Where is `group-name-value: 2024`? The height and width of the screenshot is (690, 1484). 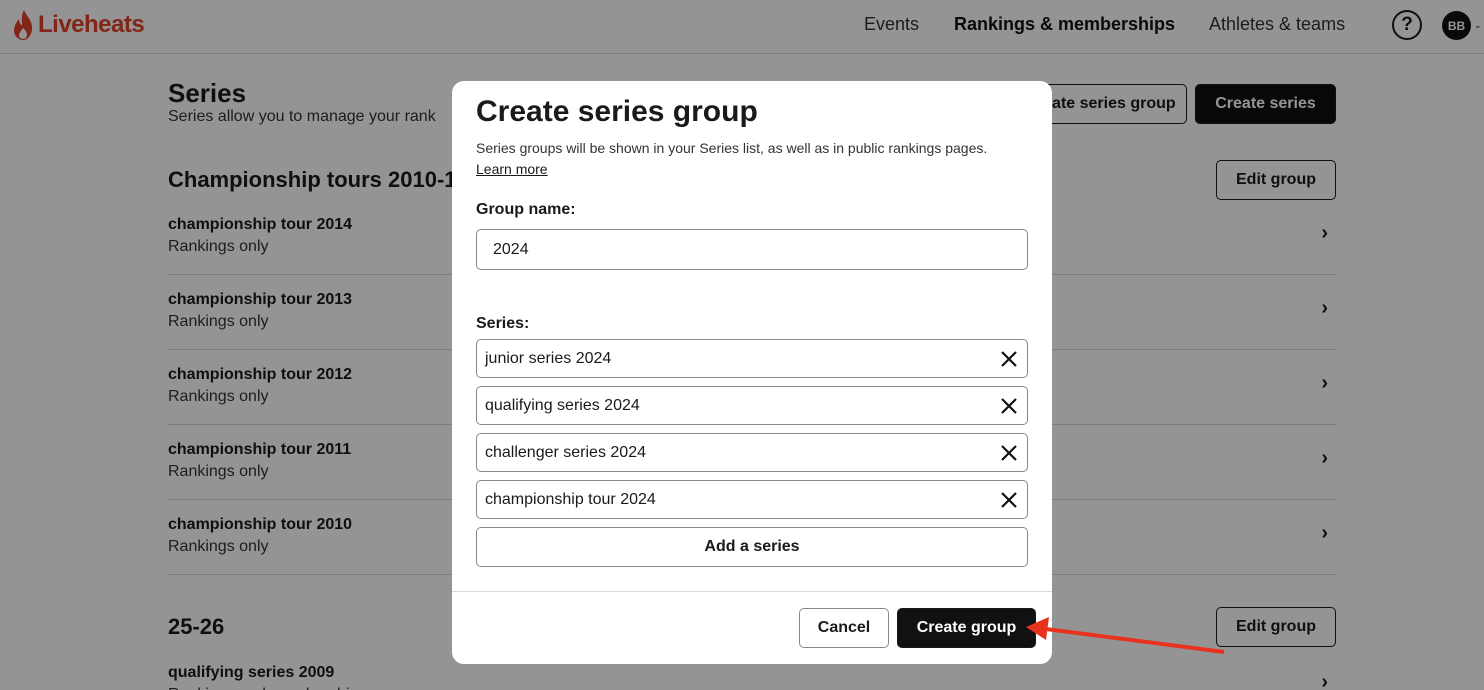 group-name-value: 2024 is located at coordinates (511, 249).